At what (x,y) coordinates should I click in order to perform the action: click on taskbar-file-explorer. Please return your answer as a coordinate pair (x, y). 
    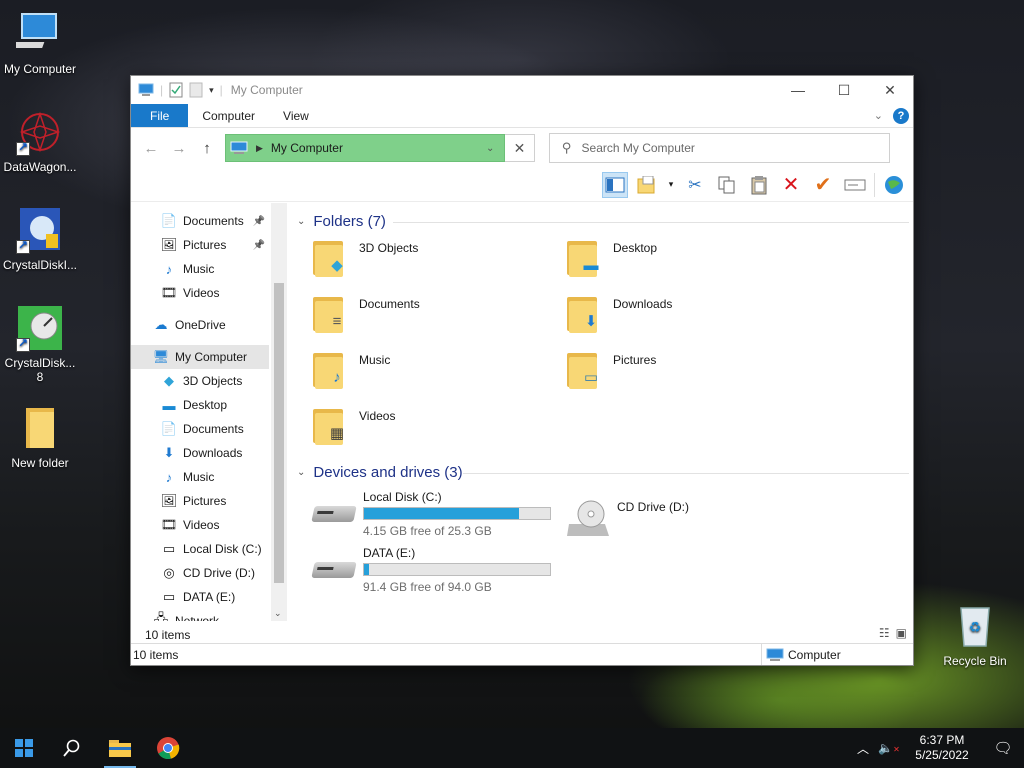
    Looking at the image, I should click on (120, 748).